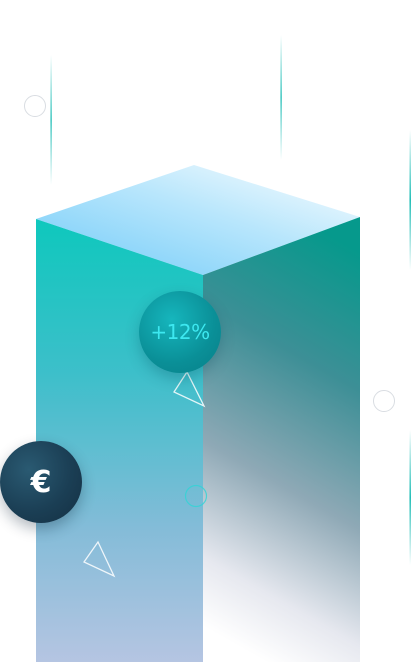 Image resolution: width=412 pixels, height=662 pixels. What do you see at coordinates (51, 120) in the screenshot?
I see `streak-line-left` at bounding box center [51, 120].